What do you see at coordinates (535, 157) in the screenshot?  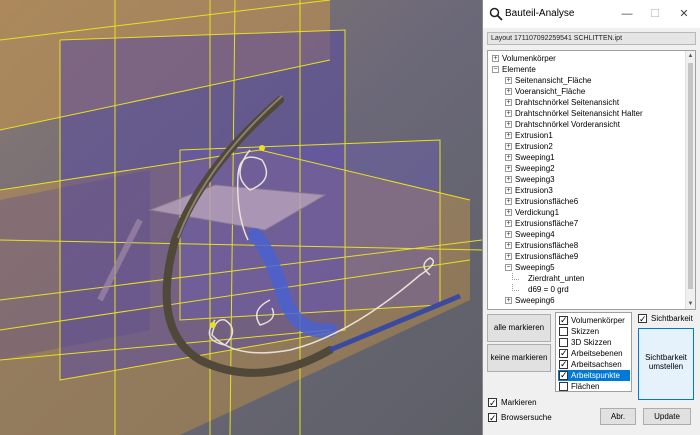 I see `tree-item-label: Sweeping1` at bounding box center [535, 157].